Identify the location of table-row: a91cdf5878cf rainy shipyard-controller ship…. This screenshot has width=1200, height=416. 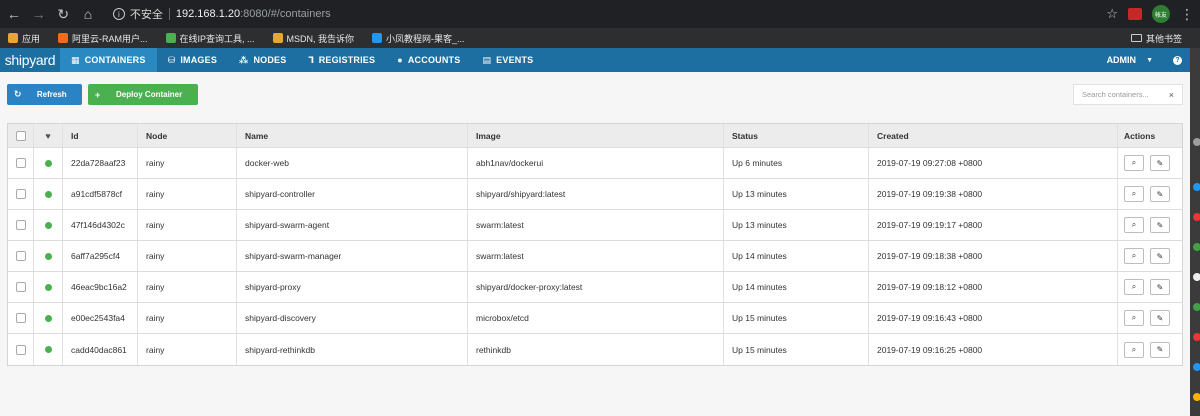
(595, 194).